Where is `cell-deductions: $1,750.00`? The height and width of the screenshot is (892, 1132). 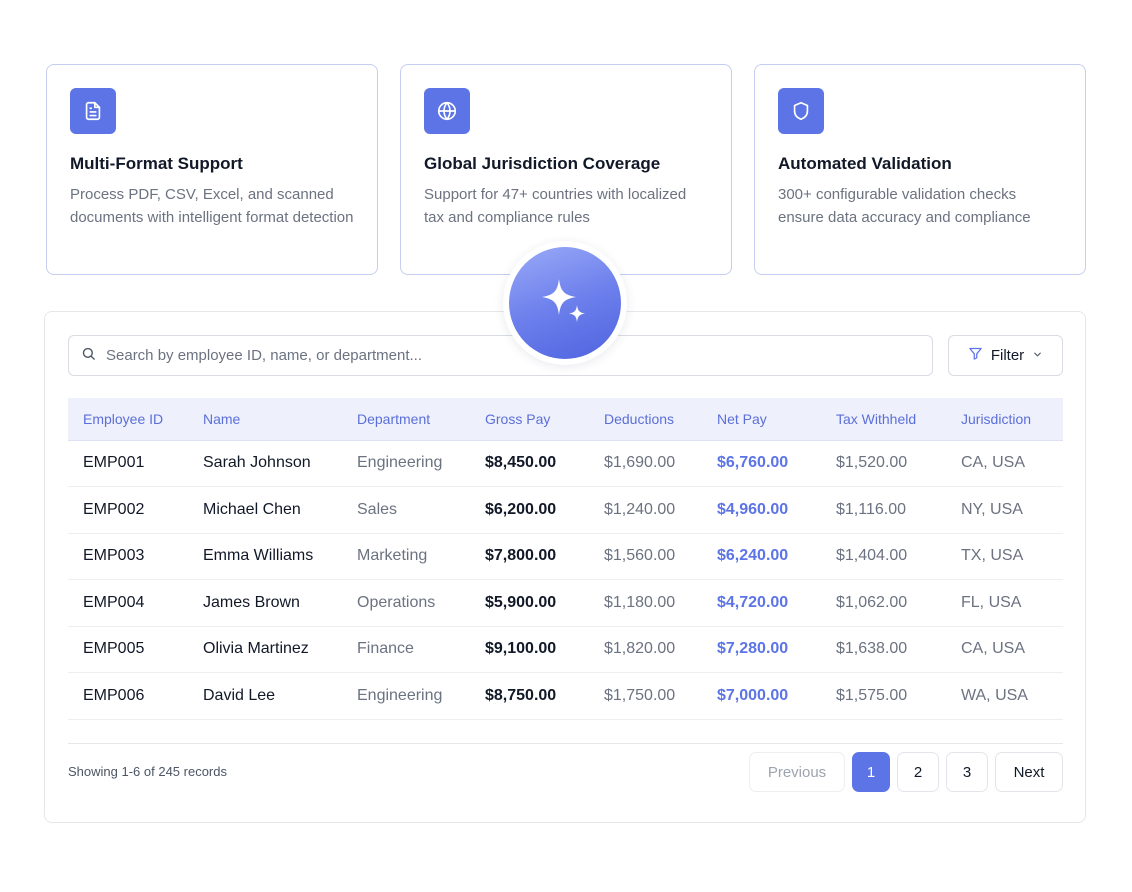 cell-deductions: $1,750.00 is located at coordinates (645, 696).